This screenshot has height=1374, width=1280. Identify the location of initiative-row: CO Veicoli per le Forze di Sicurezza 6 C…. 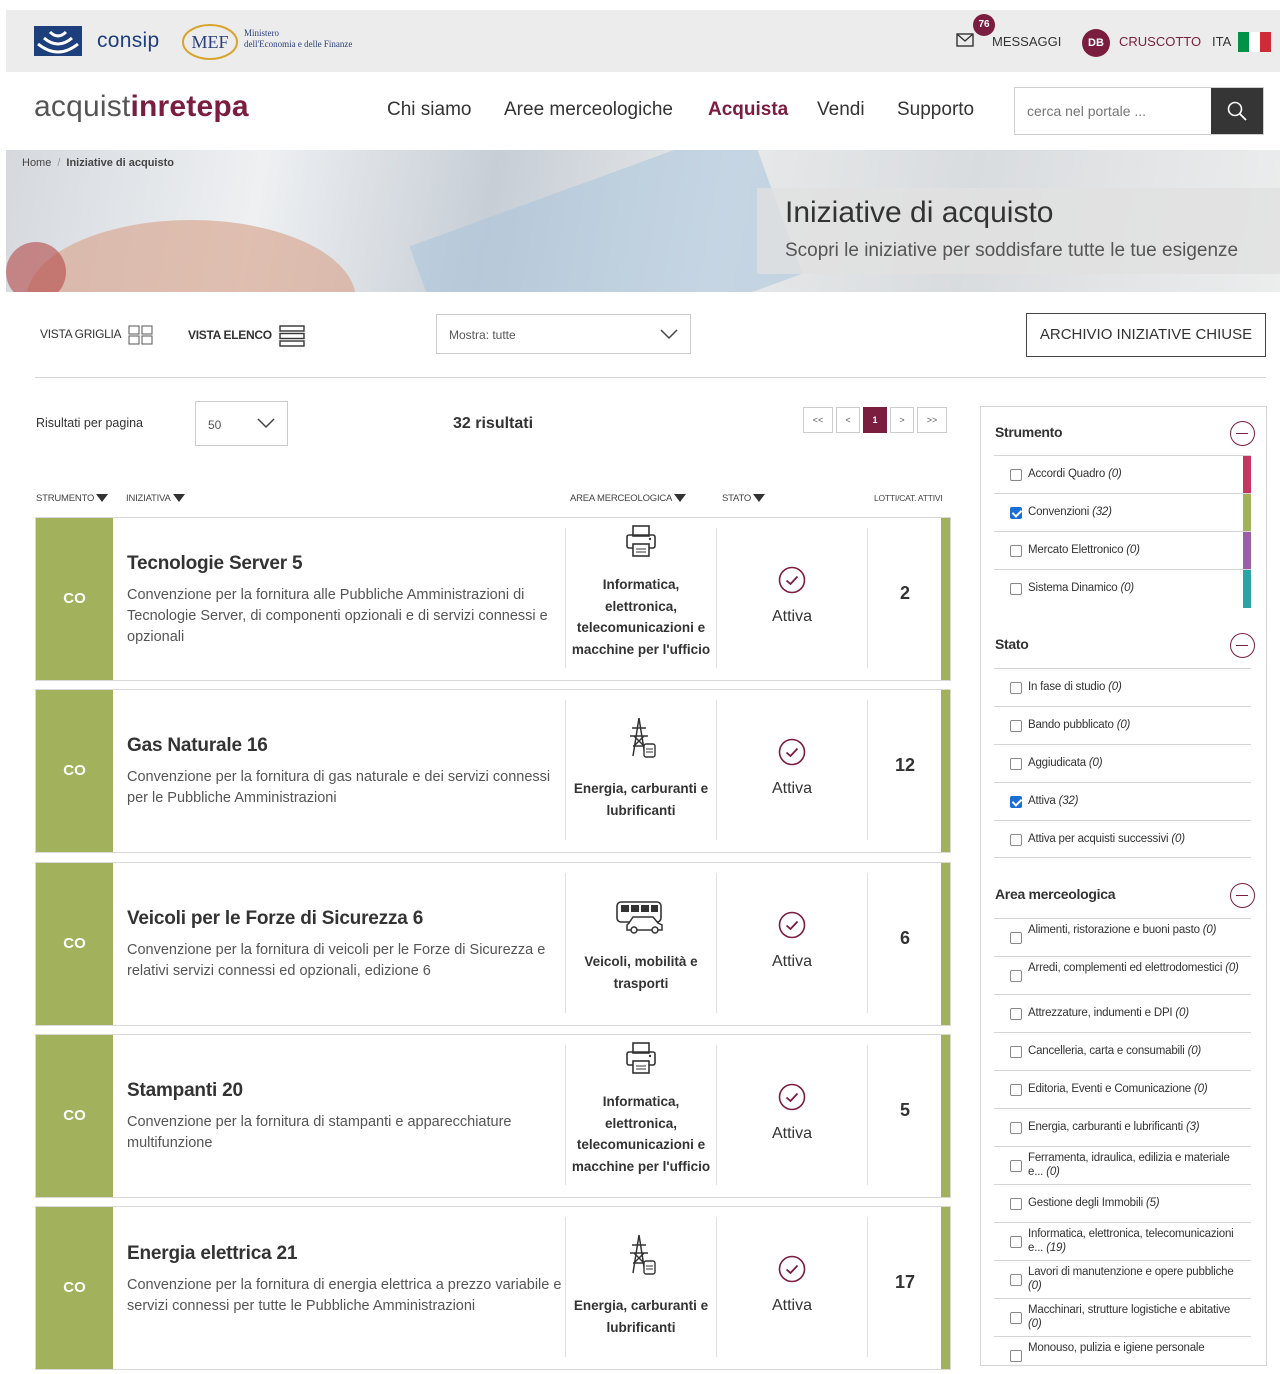
(493, 944).